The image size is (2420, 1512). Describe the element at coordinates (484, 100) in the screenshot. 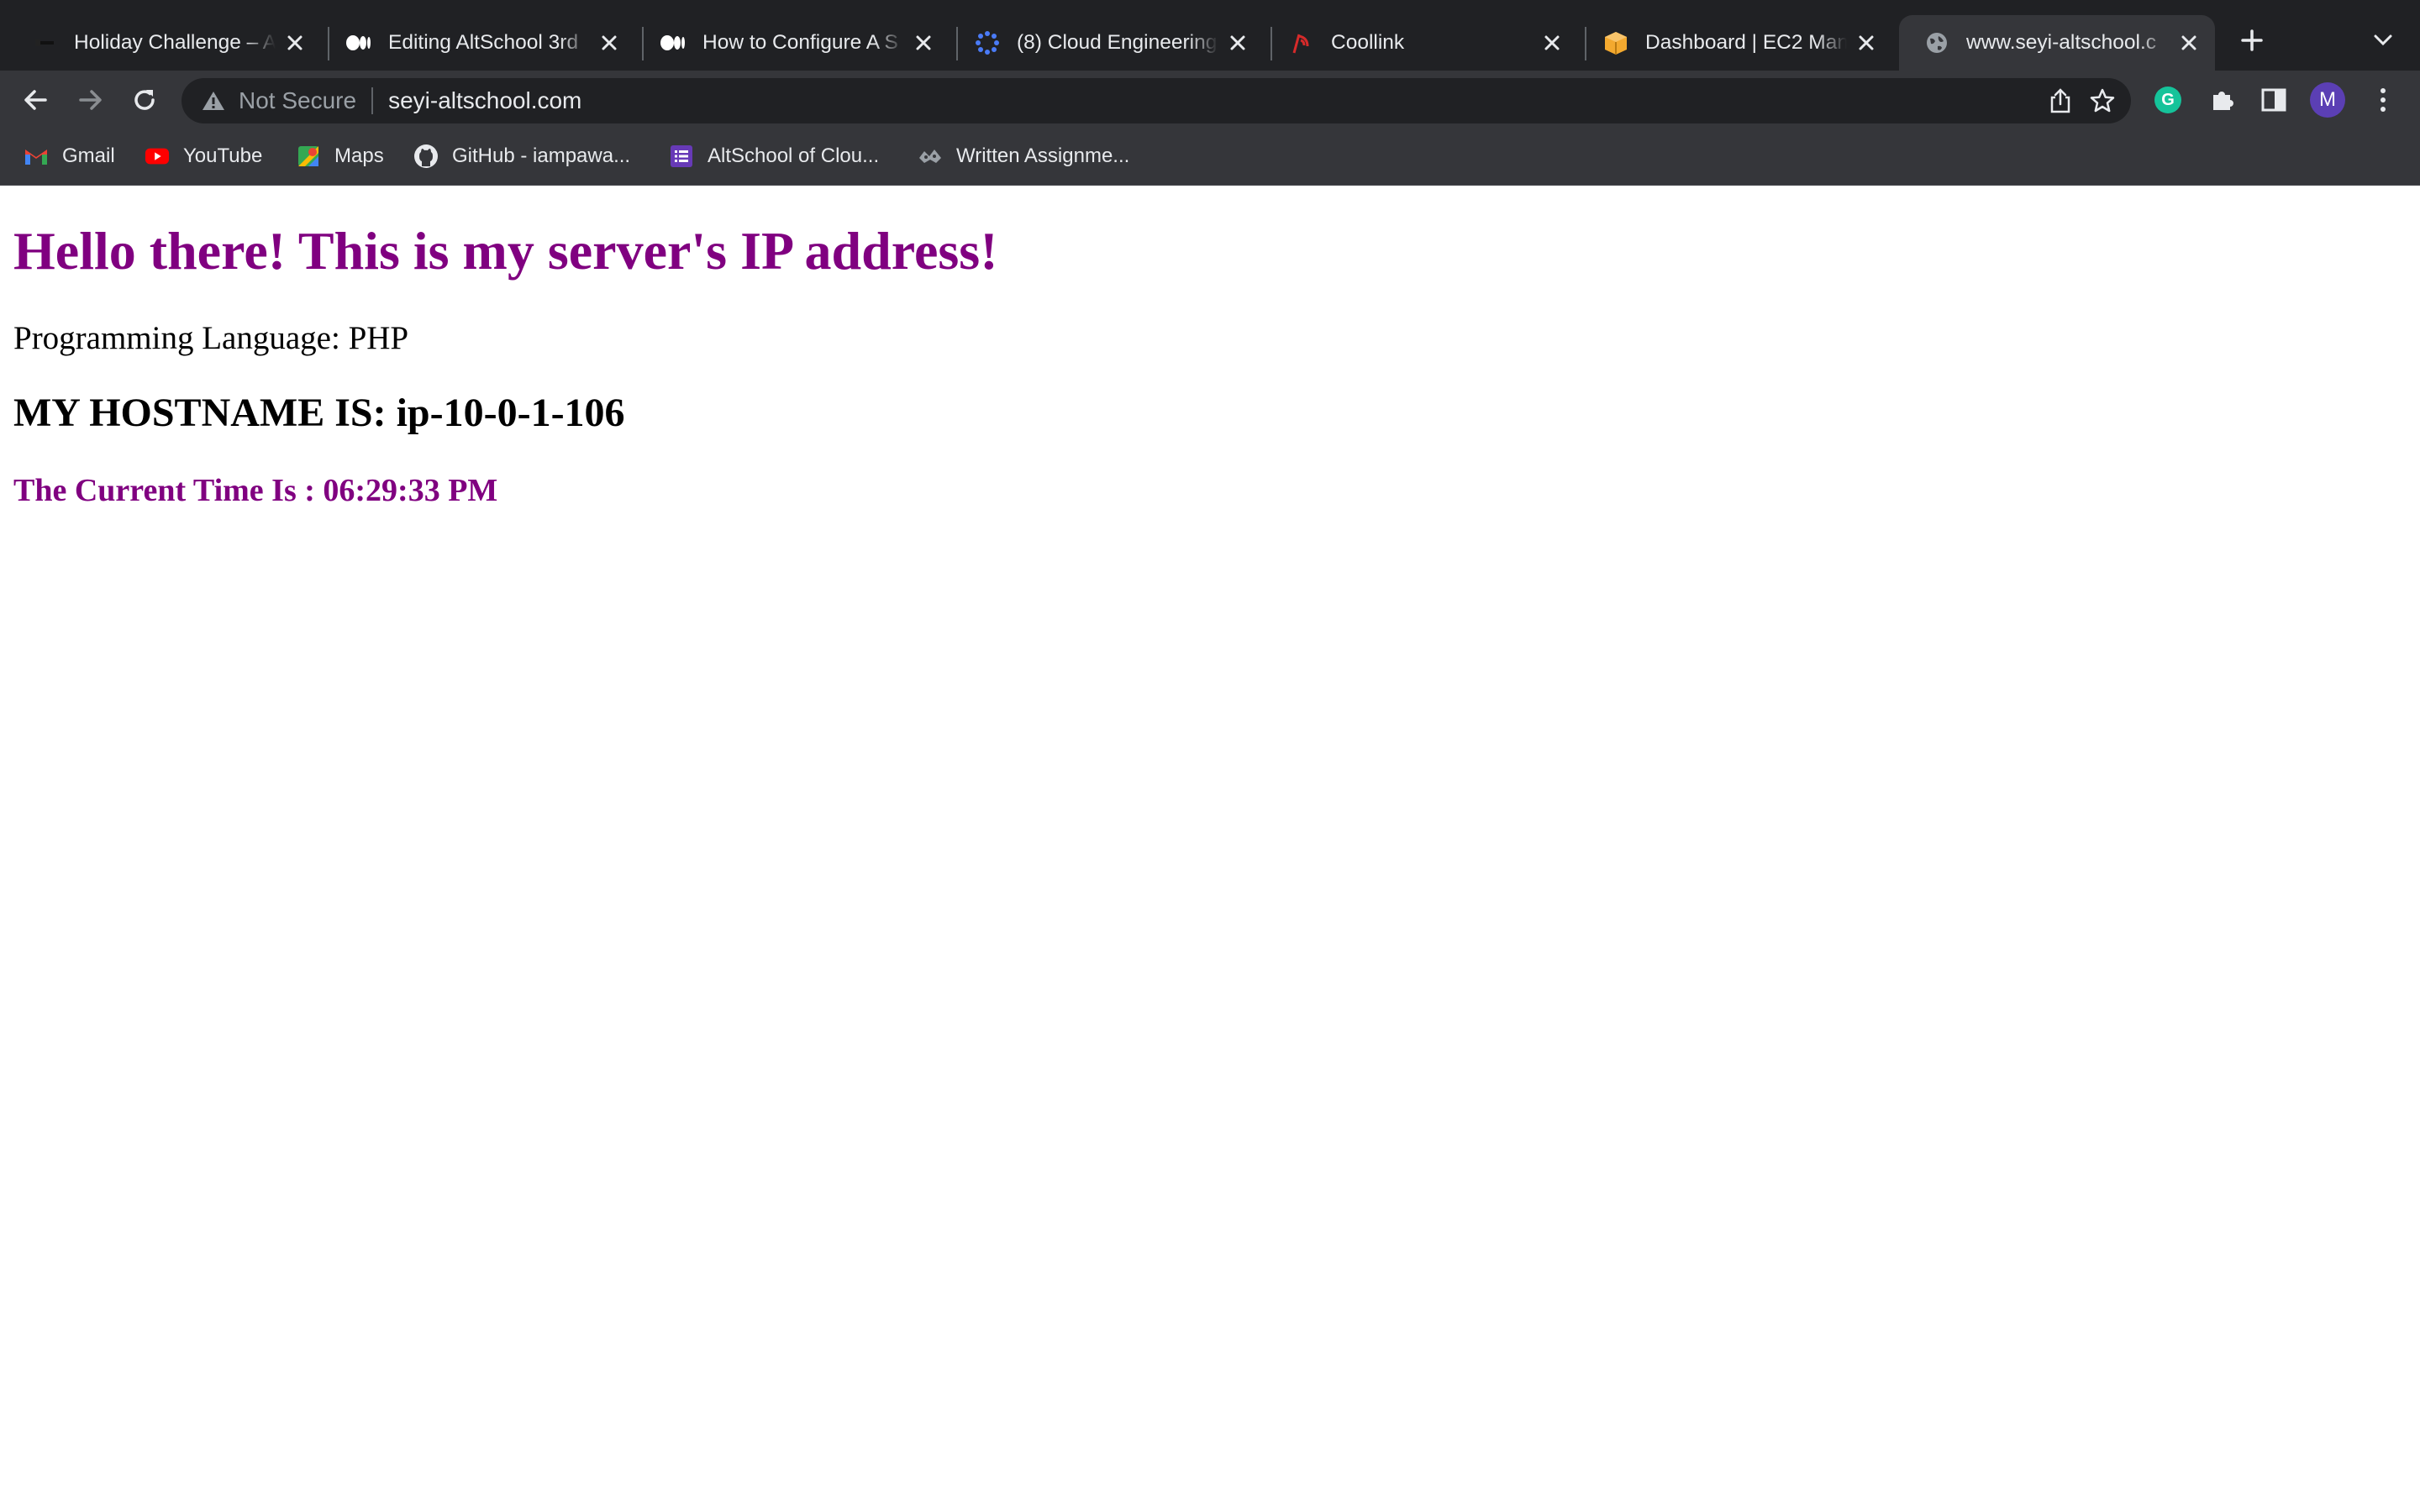

I see `url-text: seyi-altschool.com` at that location.